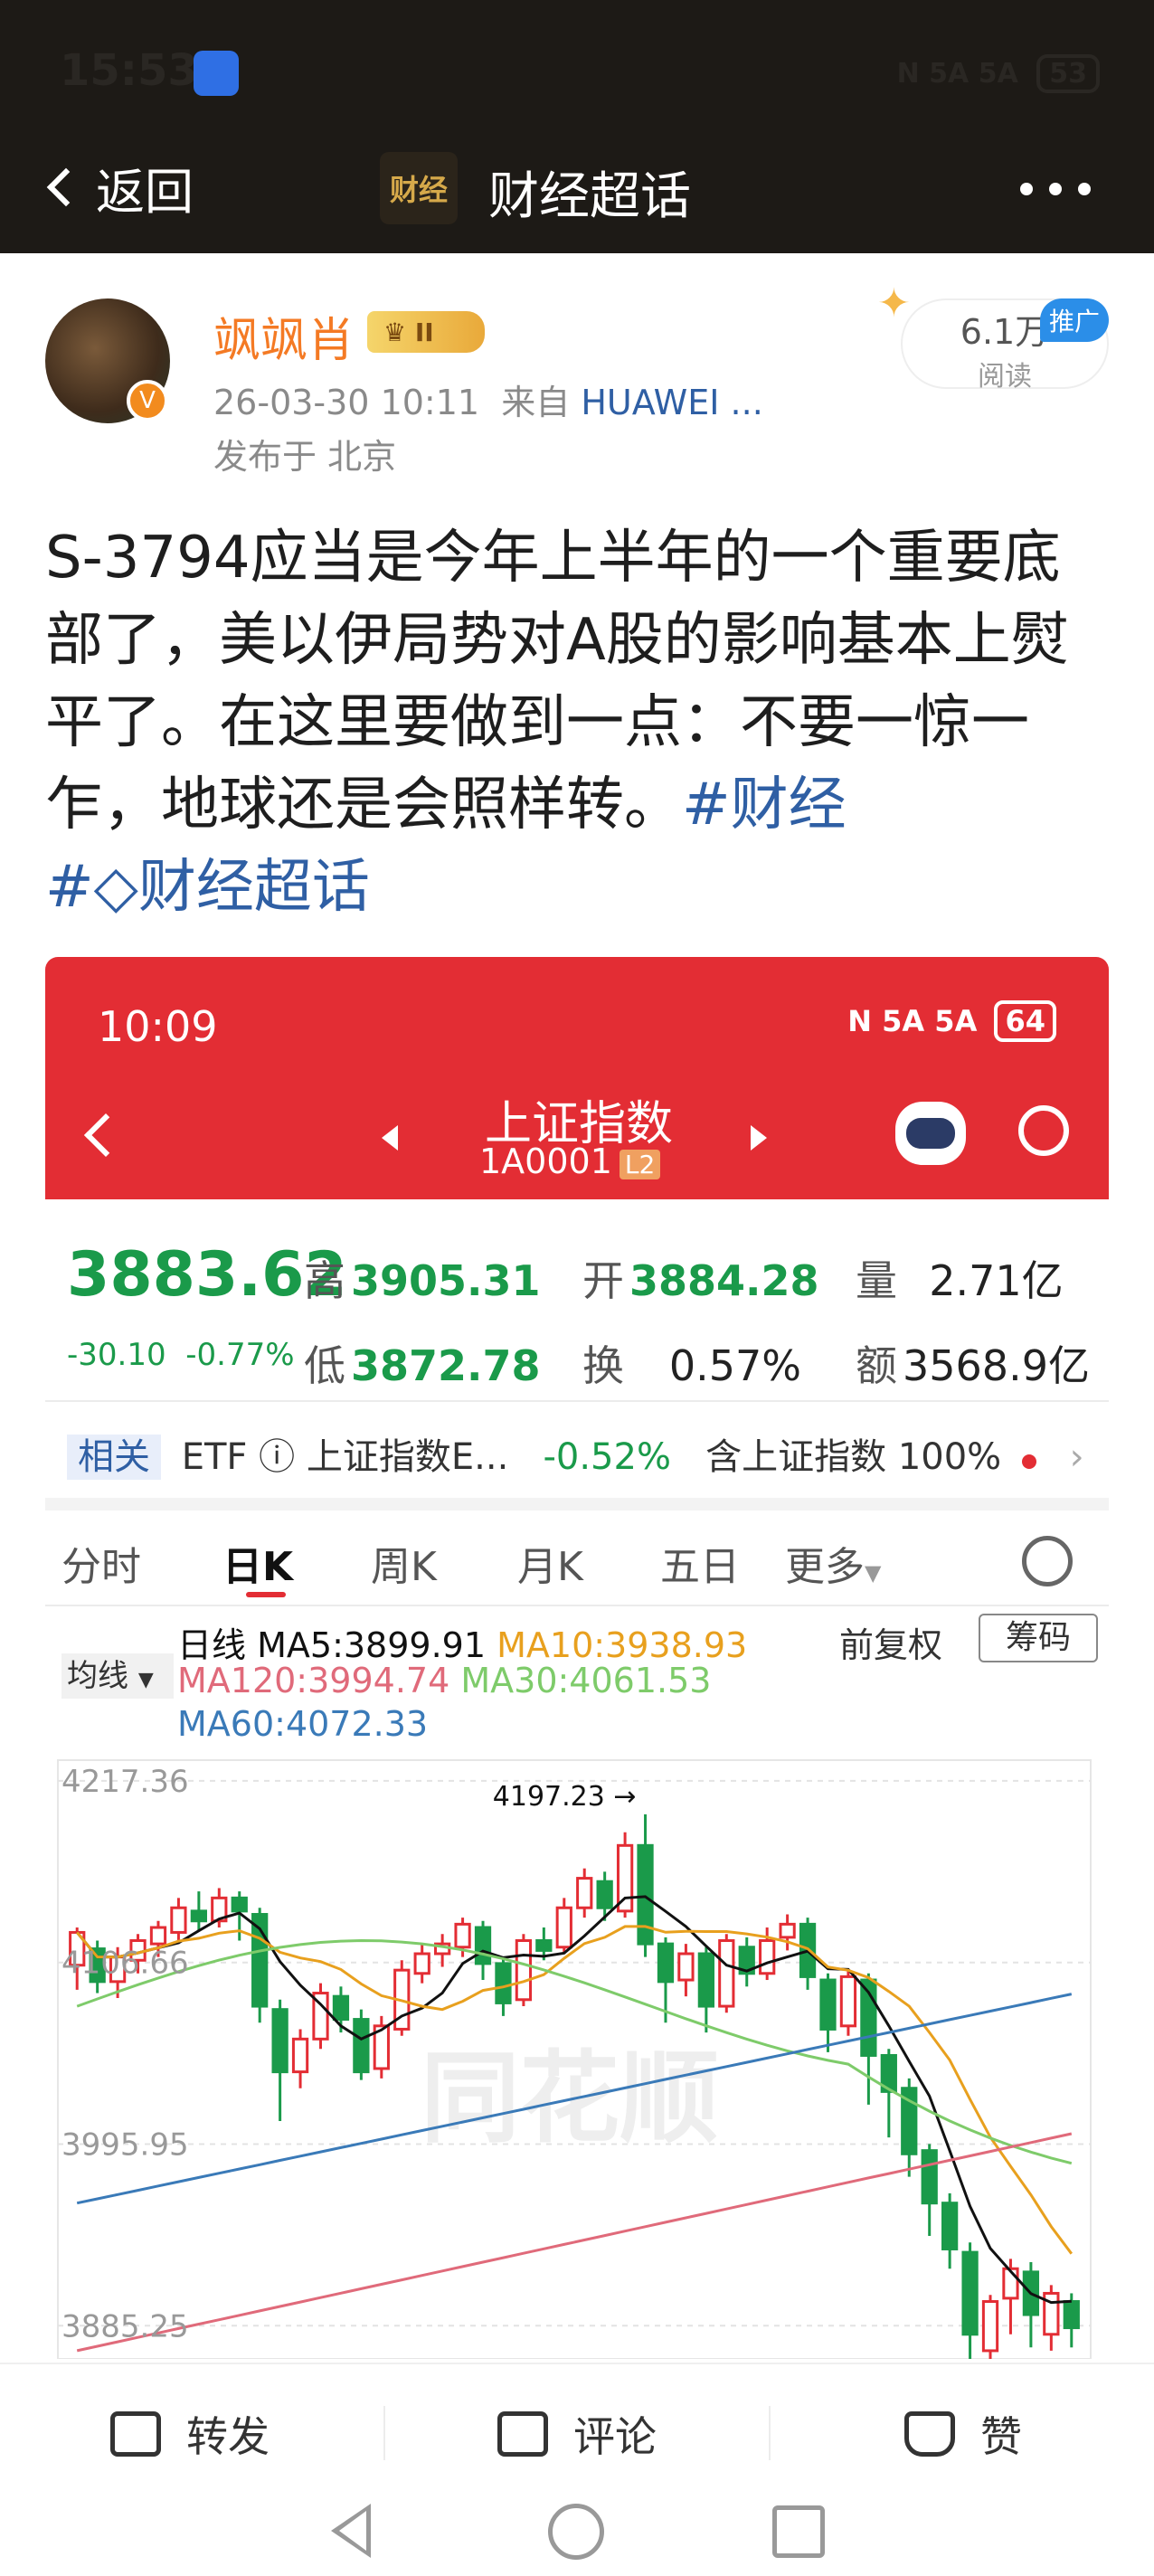 This screenshot has height=2576, width=1154. I want to click on red-dot-icon, so click(1028, 1461).